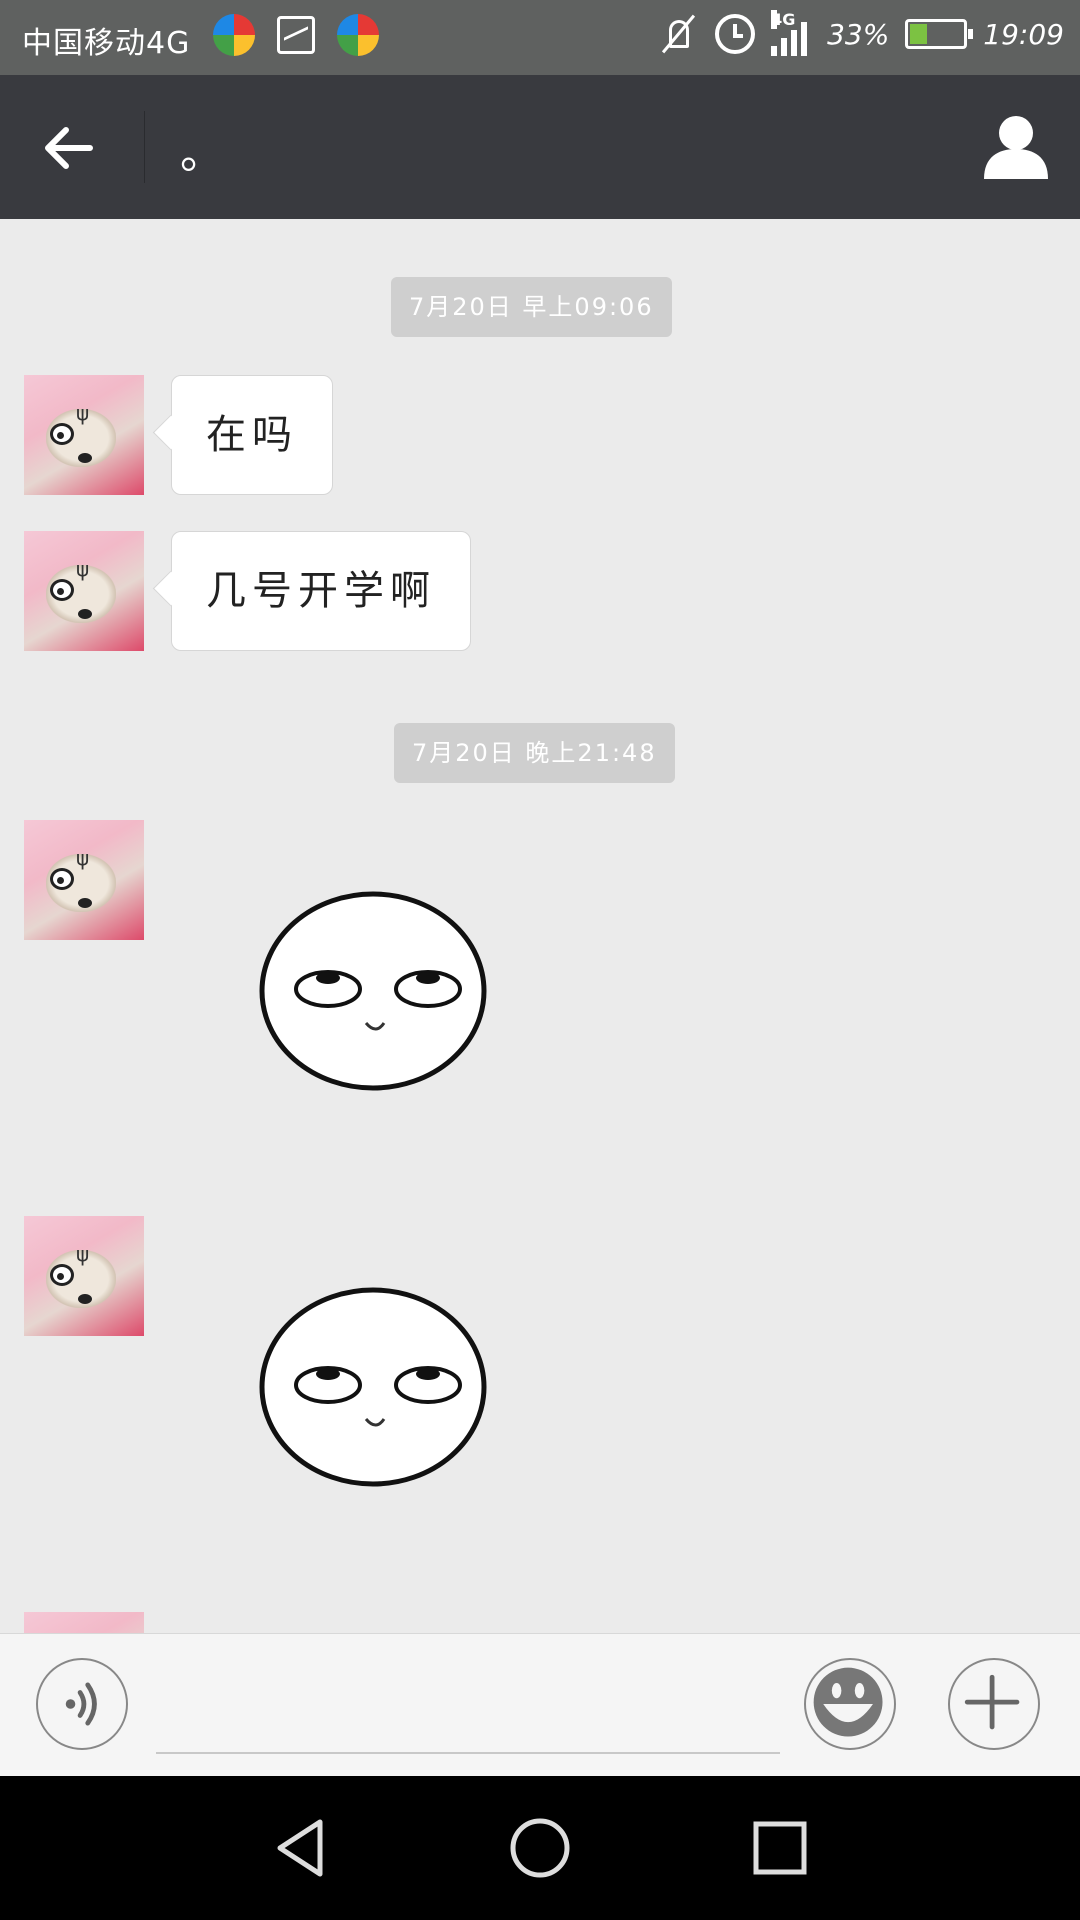  What do you see at coordinates (534, 753) in the screenshot?
I see `timestamp: 7月20日 晚上21:48` at bounding box center [534, 753].